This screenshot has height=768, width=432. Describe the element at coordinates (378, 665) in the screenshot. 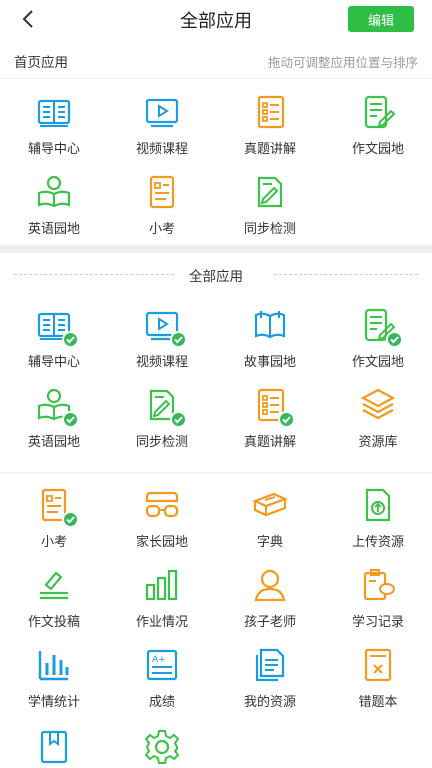

I see `mistake-book-icon` at that location.